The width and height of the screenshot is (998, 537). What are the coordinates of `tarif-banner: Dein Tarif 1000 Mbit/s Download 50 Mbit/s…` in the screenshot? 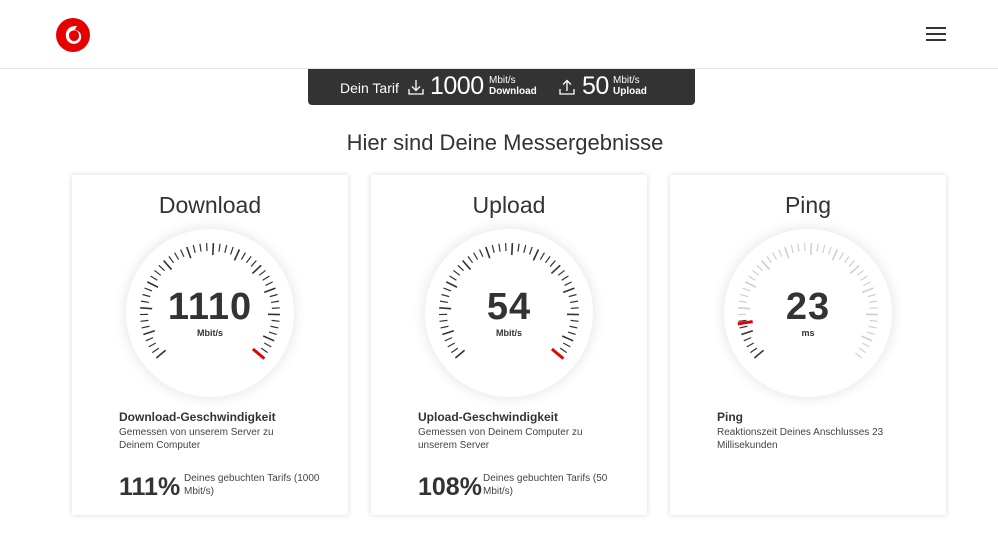 It's located at (501, 87).